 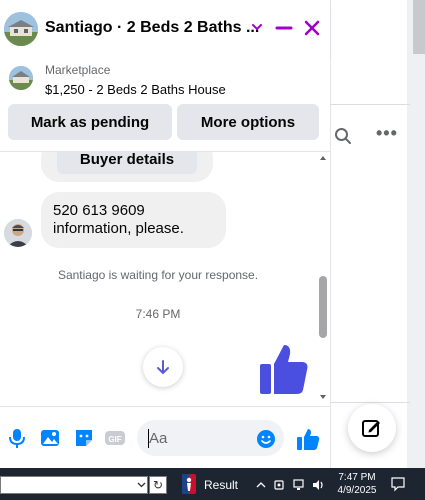 I want to click on more-options-button: More options, so click(x=248, y=122).